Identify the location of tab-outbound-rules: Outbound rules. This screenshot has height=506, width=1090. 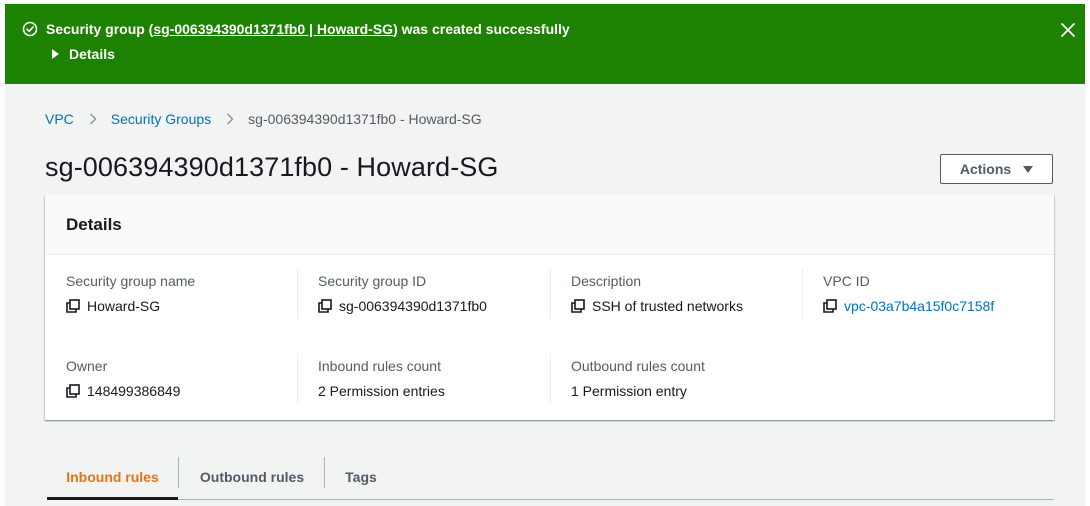
(252, 476).